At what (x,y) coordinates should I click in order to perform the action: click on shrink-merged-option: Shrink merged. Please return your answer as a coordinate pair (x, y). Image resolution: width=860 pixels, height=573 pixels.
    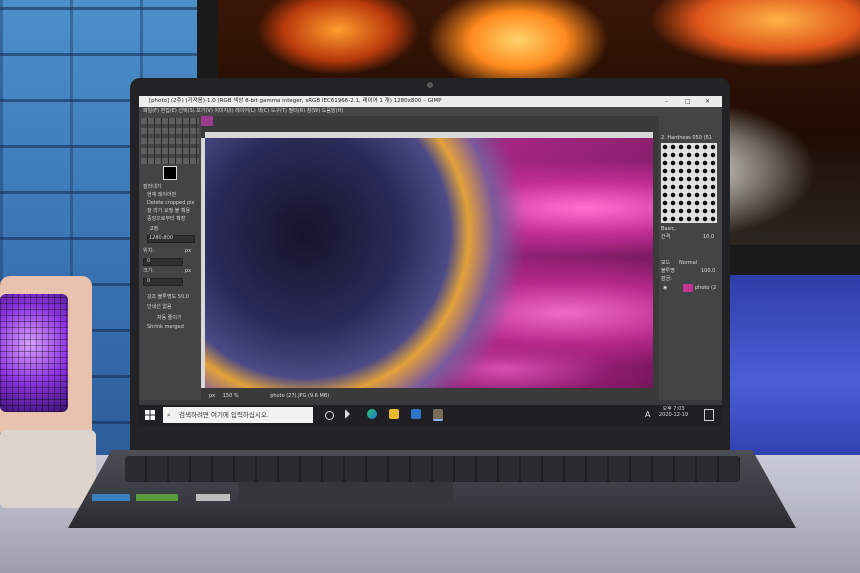
    Looking at the image, I should click on (165, 327).